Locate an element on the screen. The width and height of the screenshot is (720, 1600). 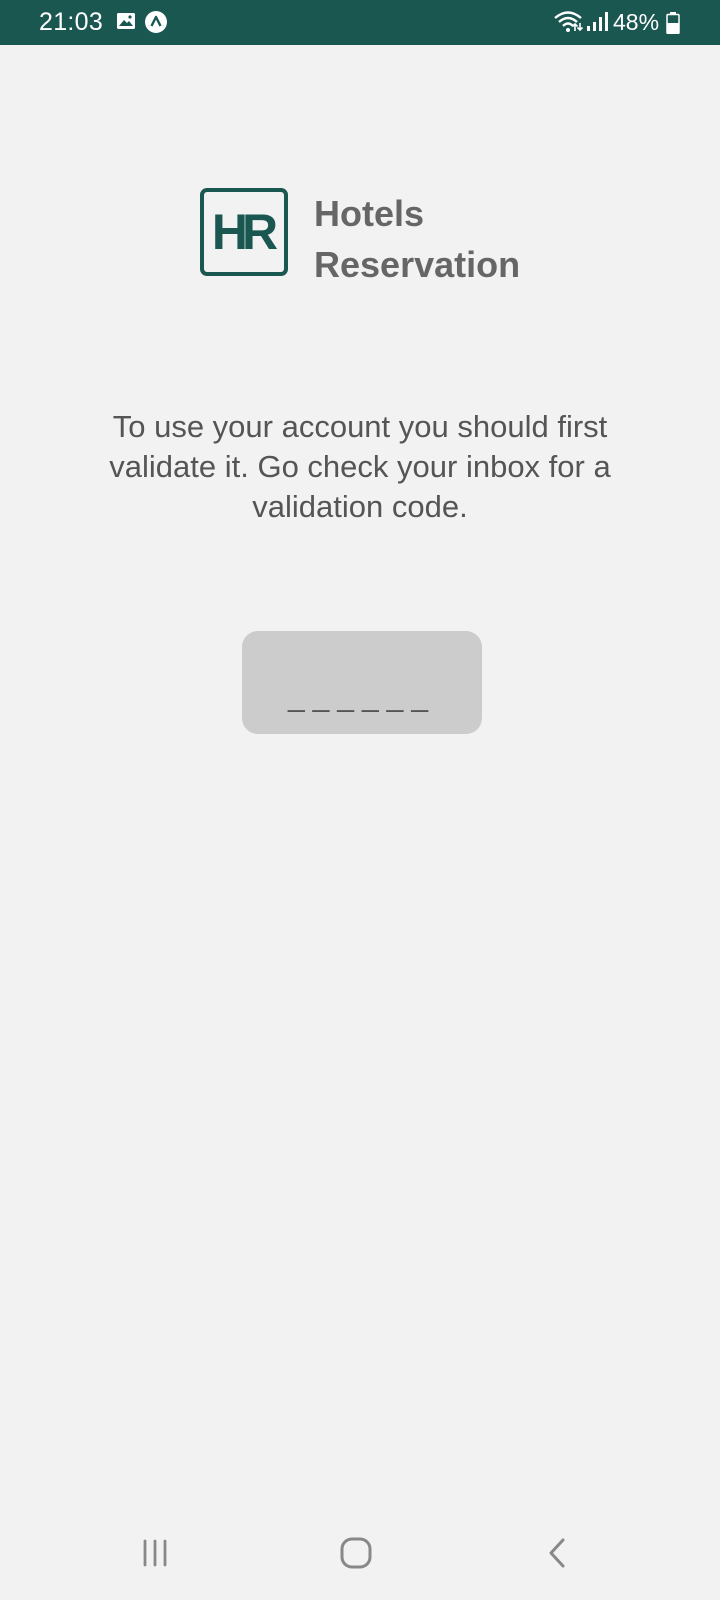
back-button is located at coordinates (558, 1555).